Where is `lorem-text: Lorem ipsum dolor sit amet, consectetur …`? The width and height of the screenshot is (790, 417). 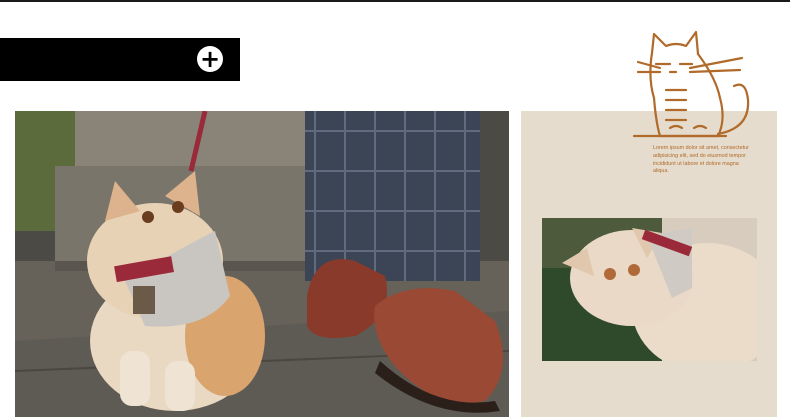
lorem-text: Lorem ipsum dolor sit amet, consectetur … is located at coordinates (701, 160).